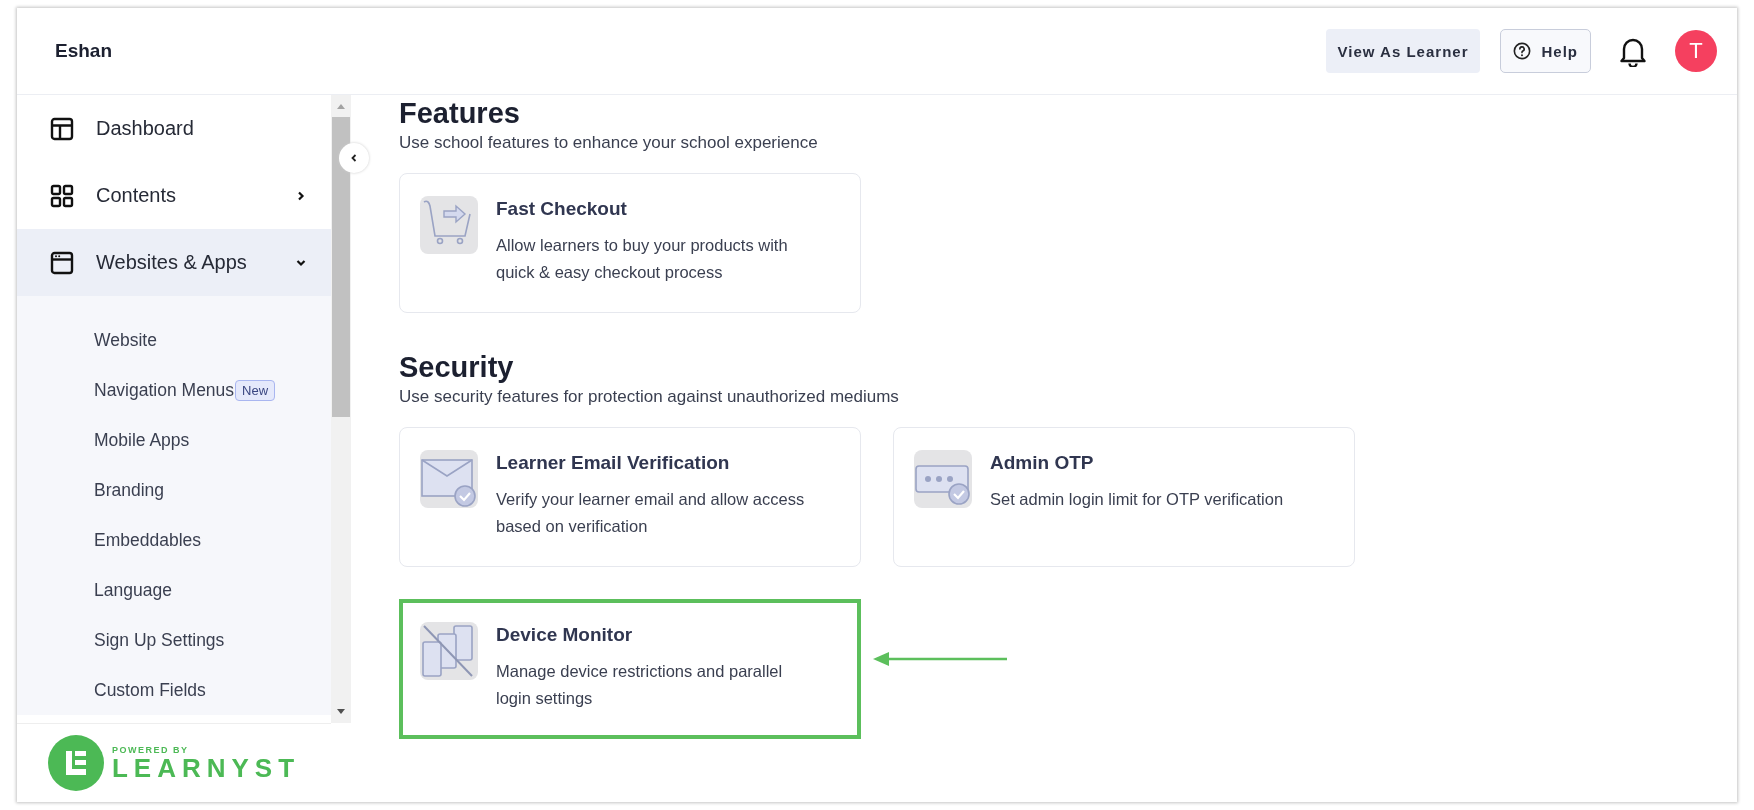  Describe the element at coordinates (174, 195) in the screenshot. I see `sidebar-item: Contents` at that location.